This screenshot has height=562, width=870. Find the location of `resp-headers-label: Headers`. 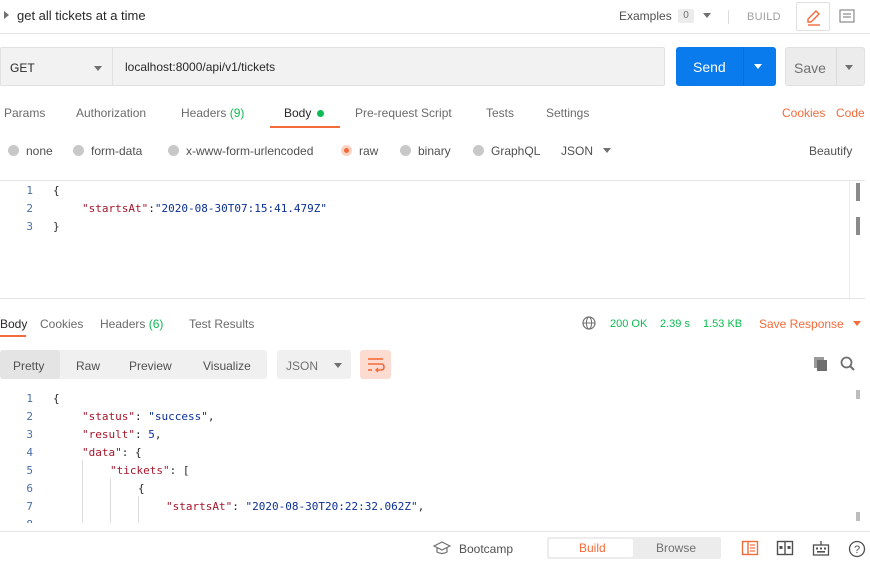

resp-headers-label: Headers is located at coordinates (123, 324).